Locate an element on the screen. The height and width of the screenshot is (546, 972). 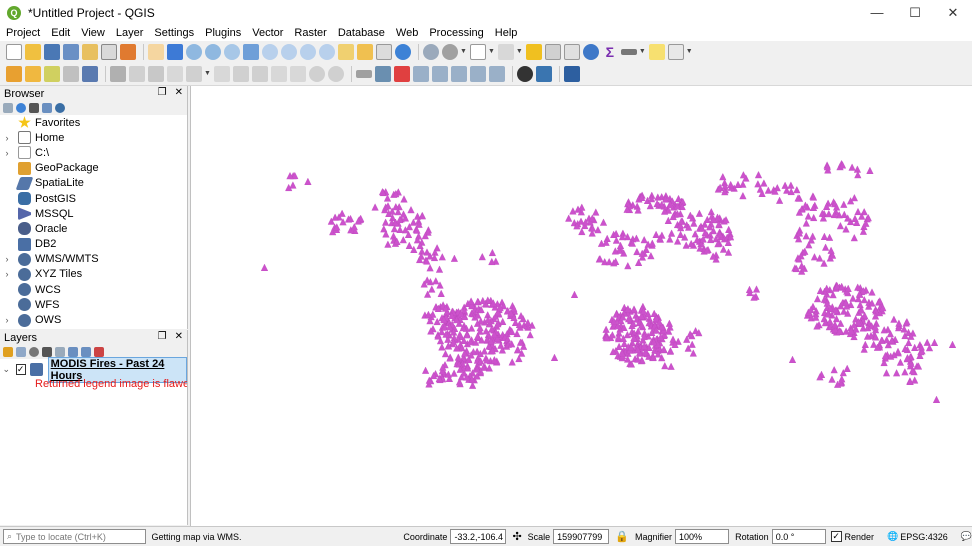
new-spatialite-icon is located at coordinates (71, 73).